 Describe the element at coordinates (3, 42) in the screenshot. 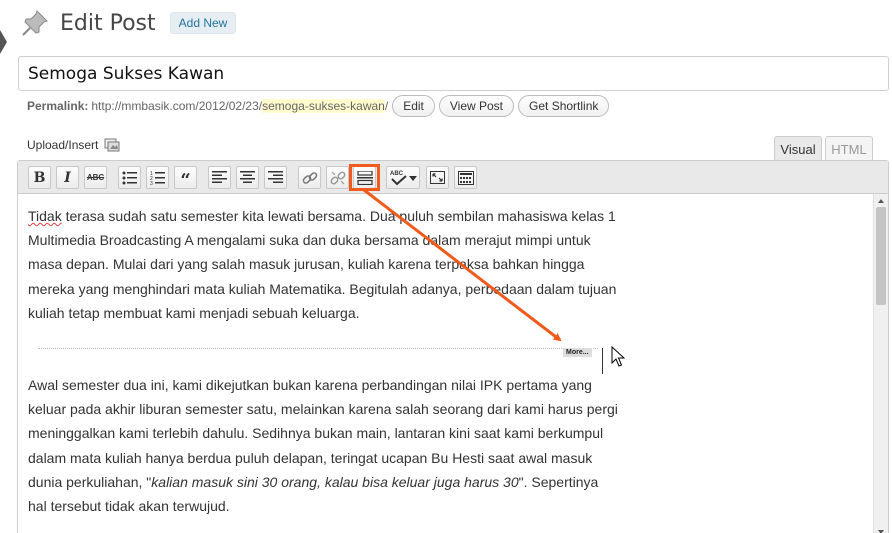

I see `side-collapse-arrow` at that location.